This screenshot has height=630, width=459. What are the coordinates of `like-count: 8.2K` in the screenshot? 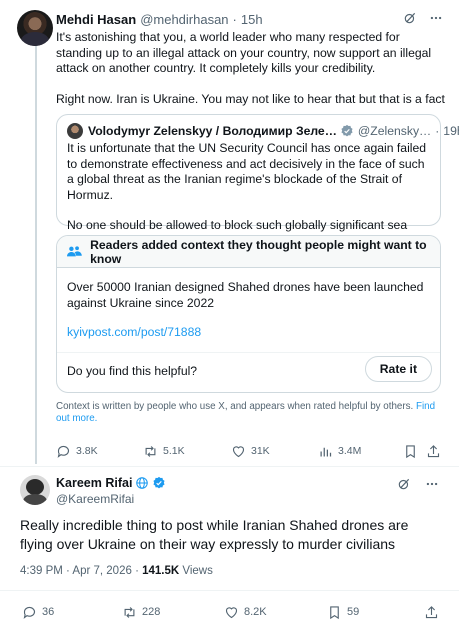 It's located at (255, 612).